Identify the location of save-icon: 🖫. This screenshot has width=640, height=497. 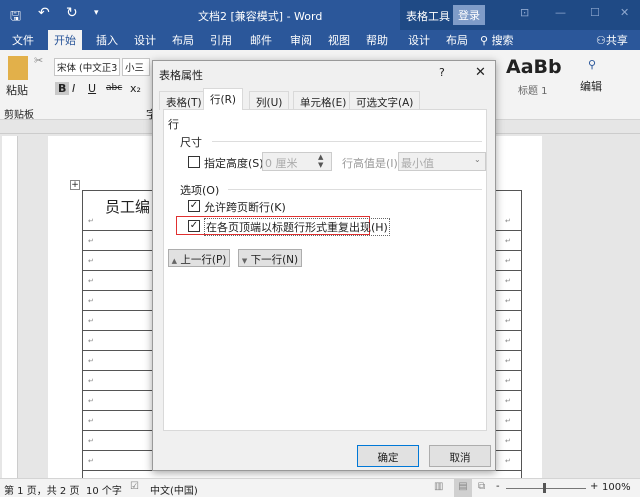
(15, 18).